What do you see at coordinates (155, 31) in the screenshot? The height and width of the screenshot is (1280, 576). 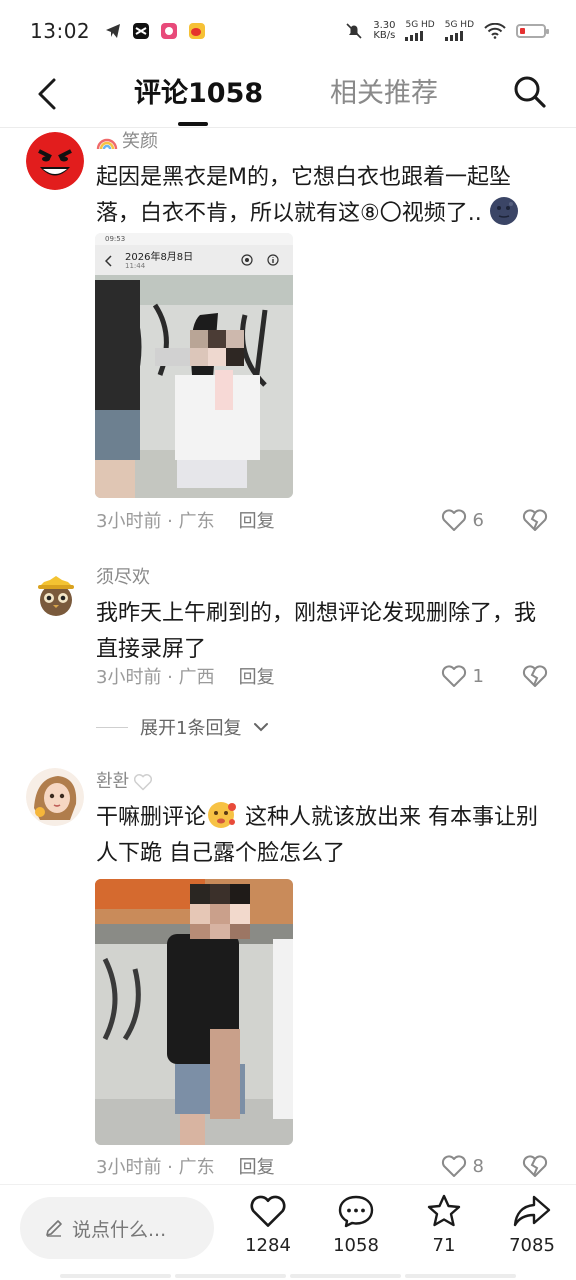 I see `notification-icons` at bounding box center [155, 31].